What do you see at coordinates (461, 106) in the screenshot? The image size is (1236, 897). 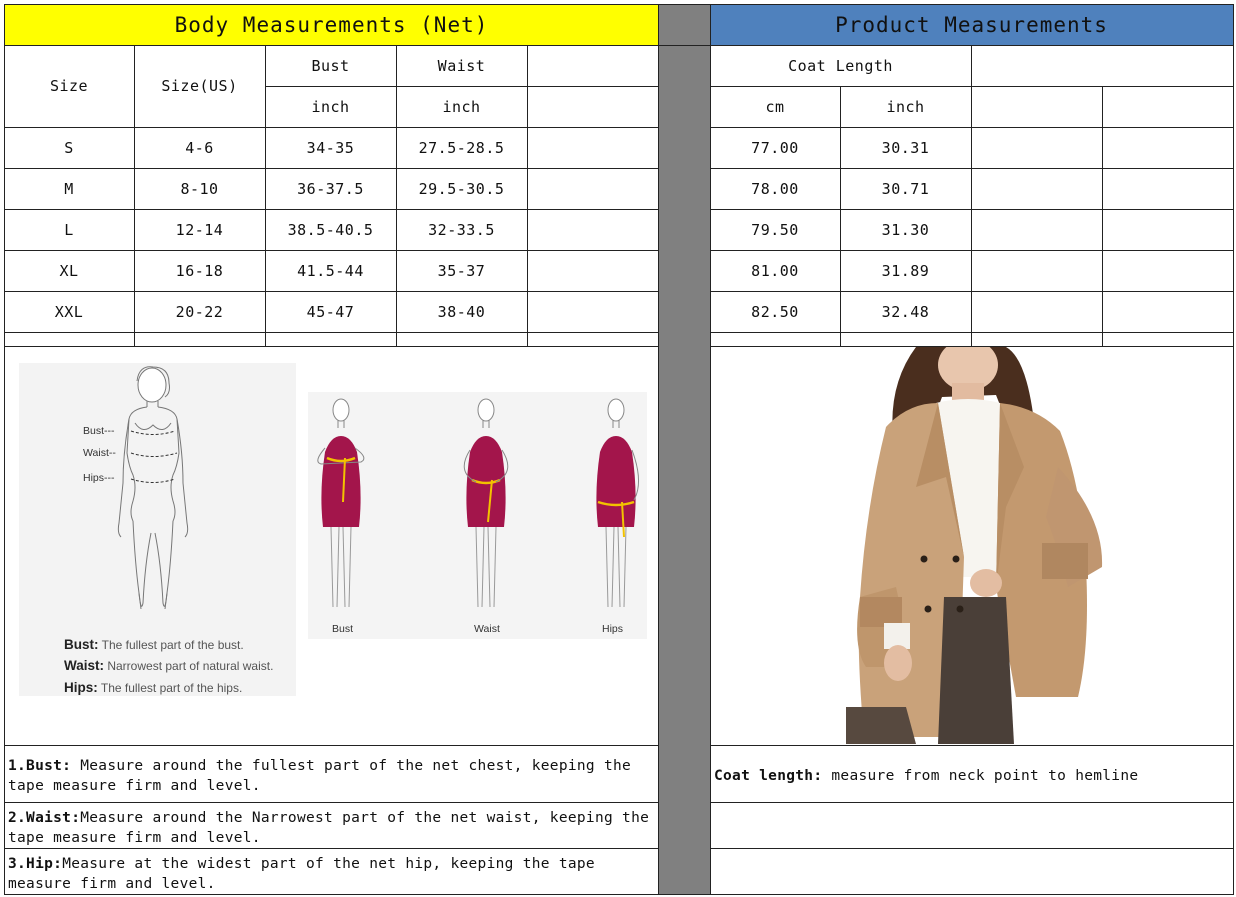 I see `col-waist-unit: inch` at bounding box center [461, 106].